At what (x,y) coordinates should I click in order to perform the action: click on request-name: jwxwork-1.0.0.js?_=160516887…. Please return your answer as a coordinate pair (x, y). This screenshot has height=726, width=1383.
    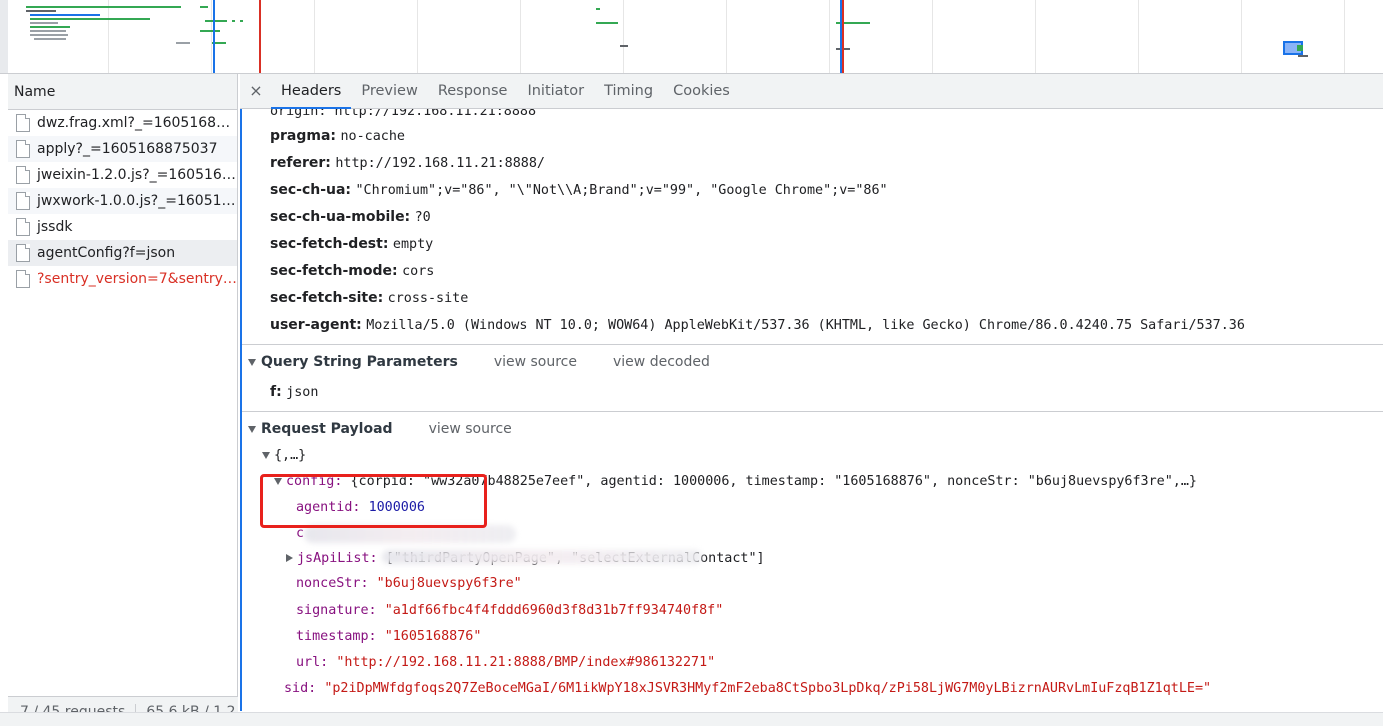
    Looking at the image, I should click on (137, 201).